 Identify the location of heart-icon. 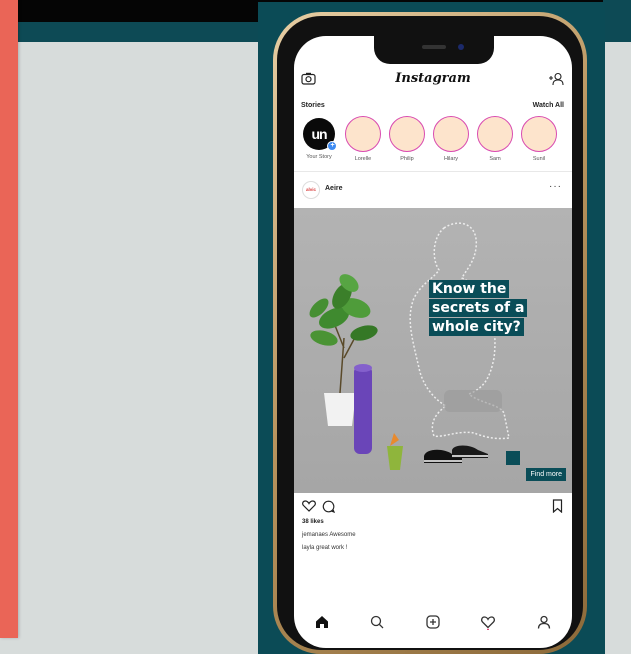
(309, 506).